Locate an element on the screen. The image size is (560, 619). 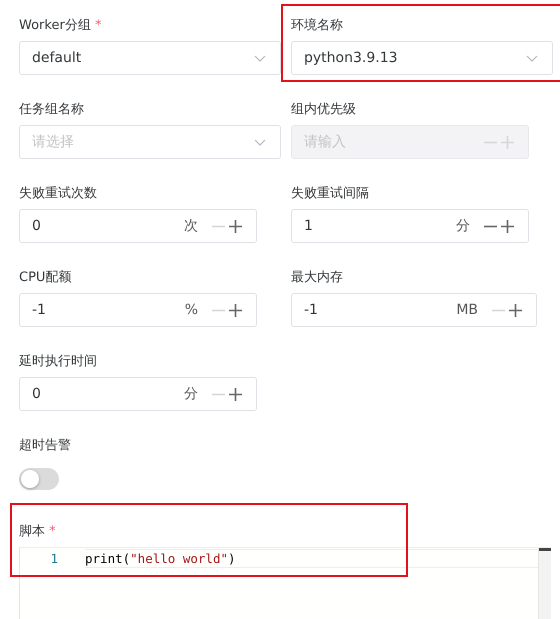
field-label: 脚本 * is located at coordinates (37, 532).